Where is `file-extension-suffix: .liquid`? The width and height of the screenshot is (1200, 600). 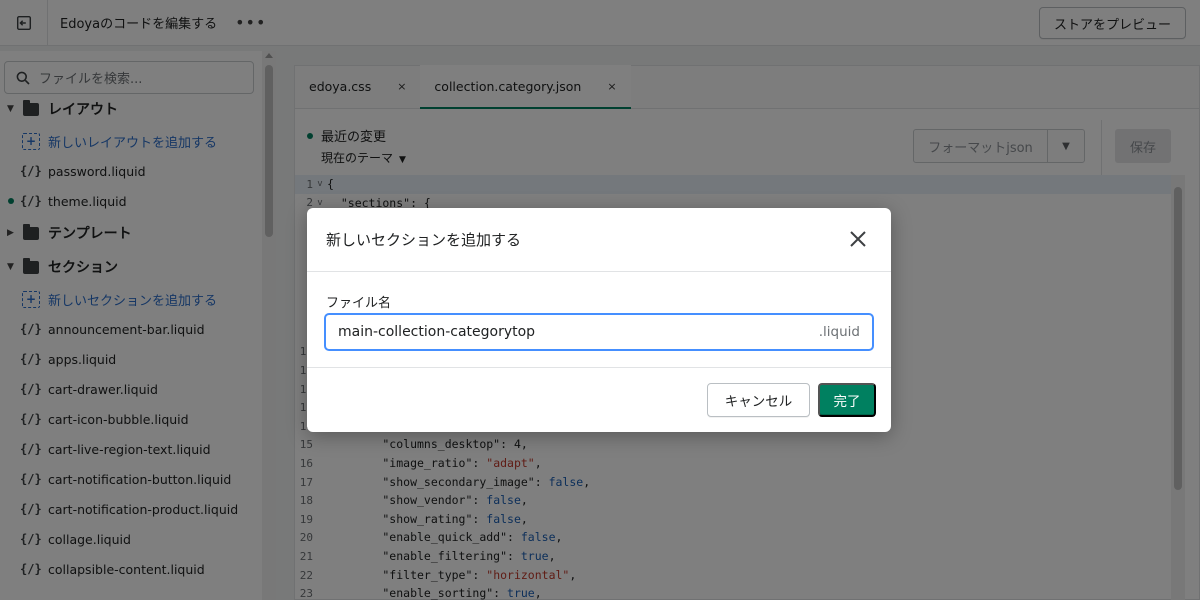 file-extension-suffix: .liquid is located at coordinates (839, 332).